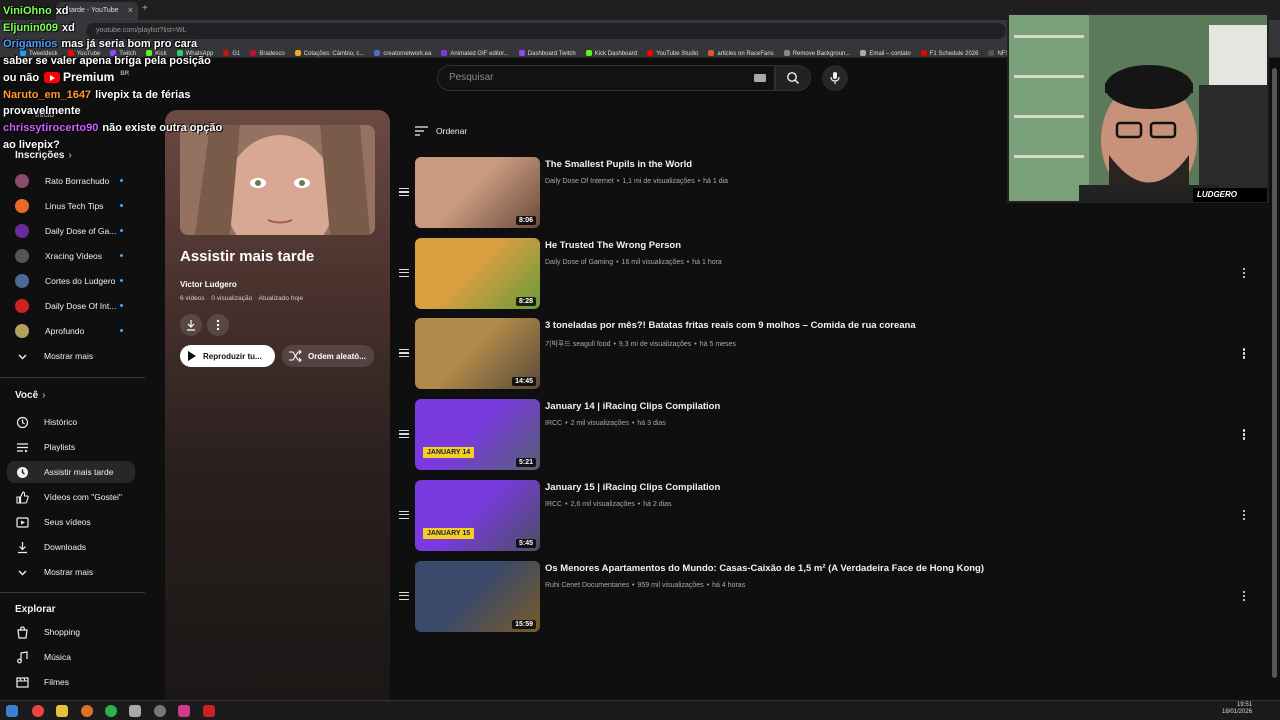  What do you see at coordinates (192, 356) in the screenshot?
I see `play-icon` at bounding box center [192, 356].